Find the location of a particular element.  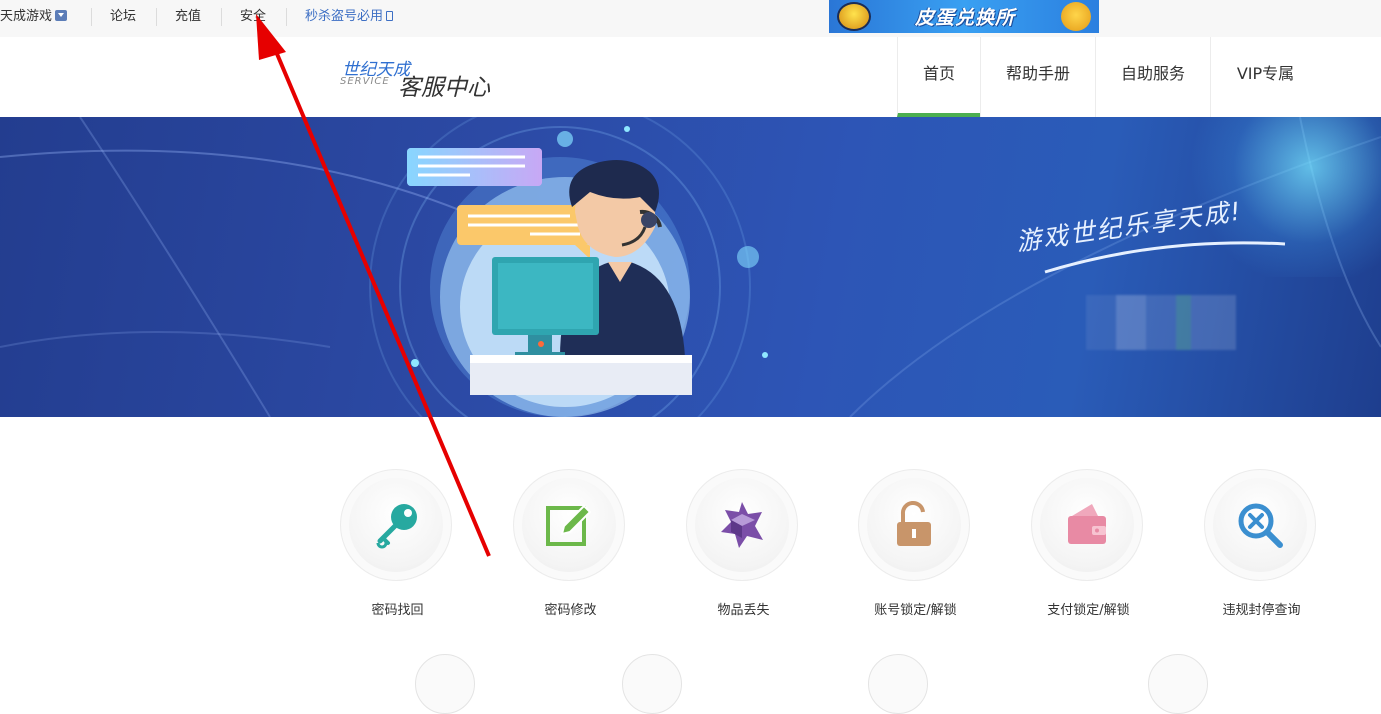

service-label: 账号锁定/解锁 is located at coordinates (915, 610).